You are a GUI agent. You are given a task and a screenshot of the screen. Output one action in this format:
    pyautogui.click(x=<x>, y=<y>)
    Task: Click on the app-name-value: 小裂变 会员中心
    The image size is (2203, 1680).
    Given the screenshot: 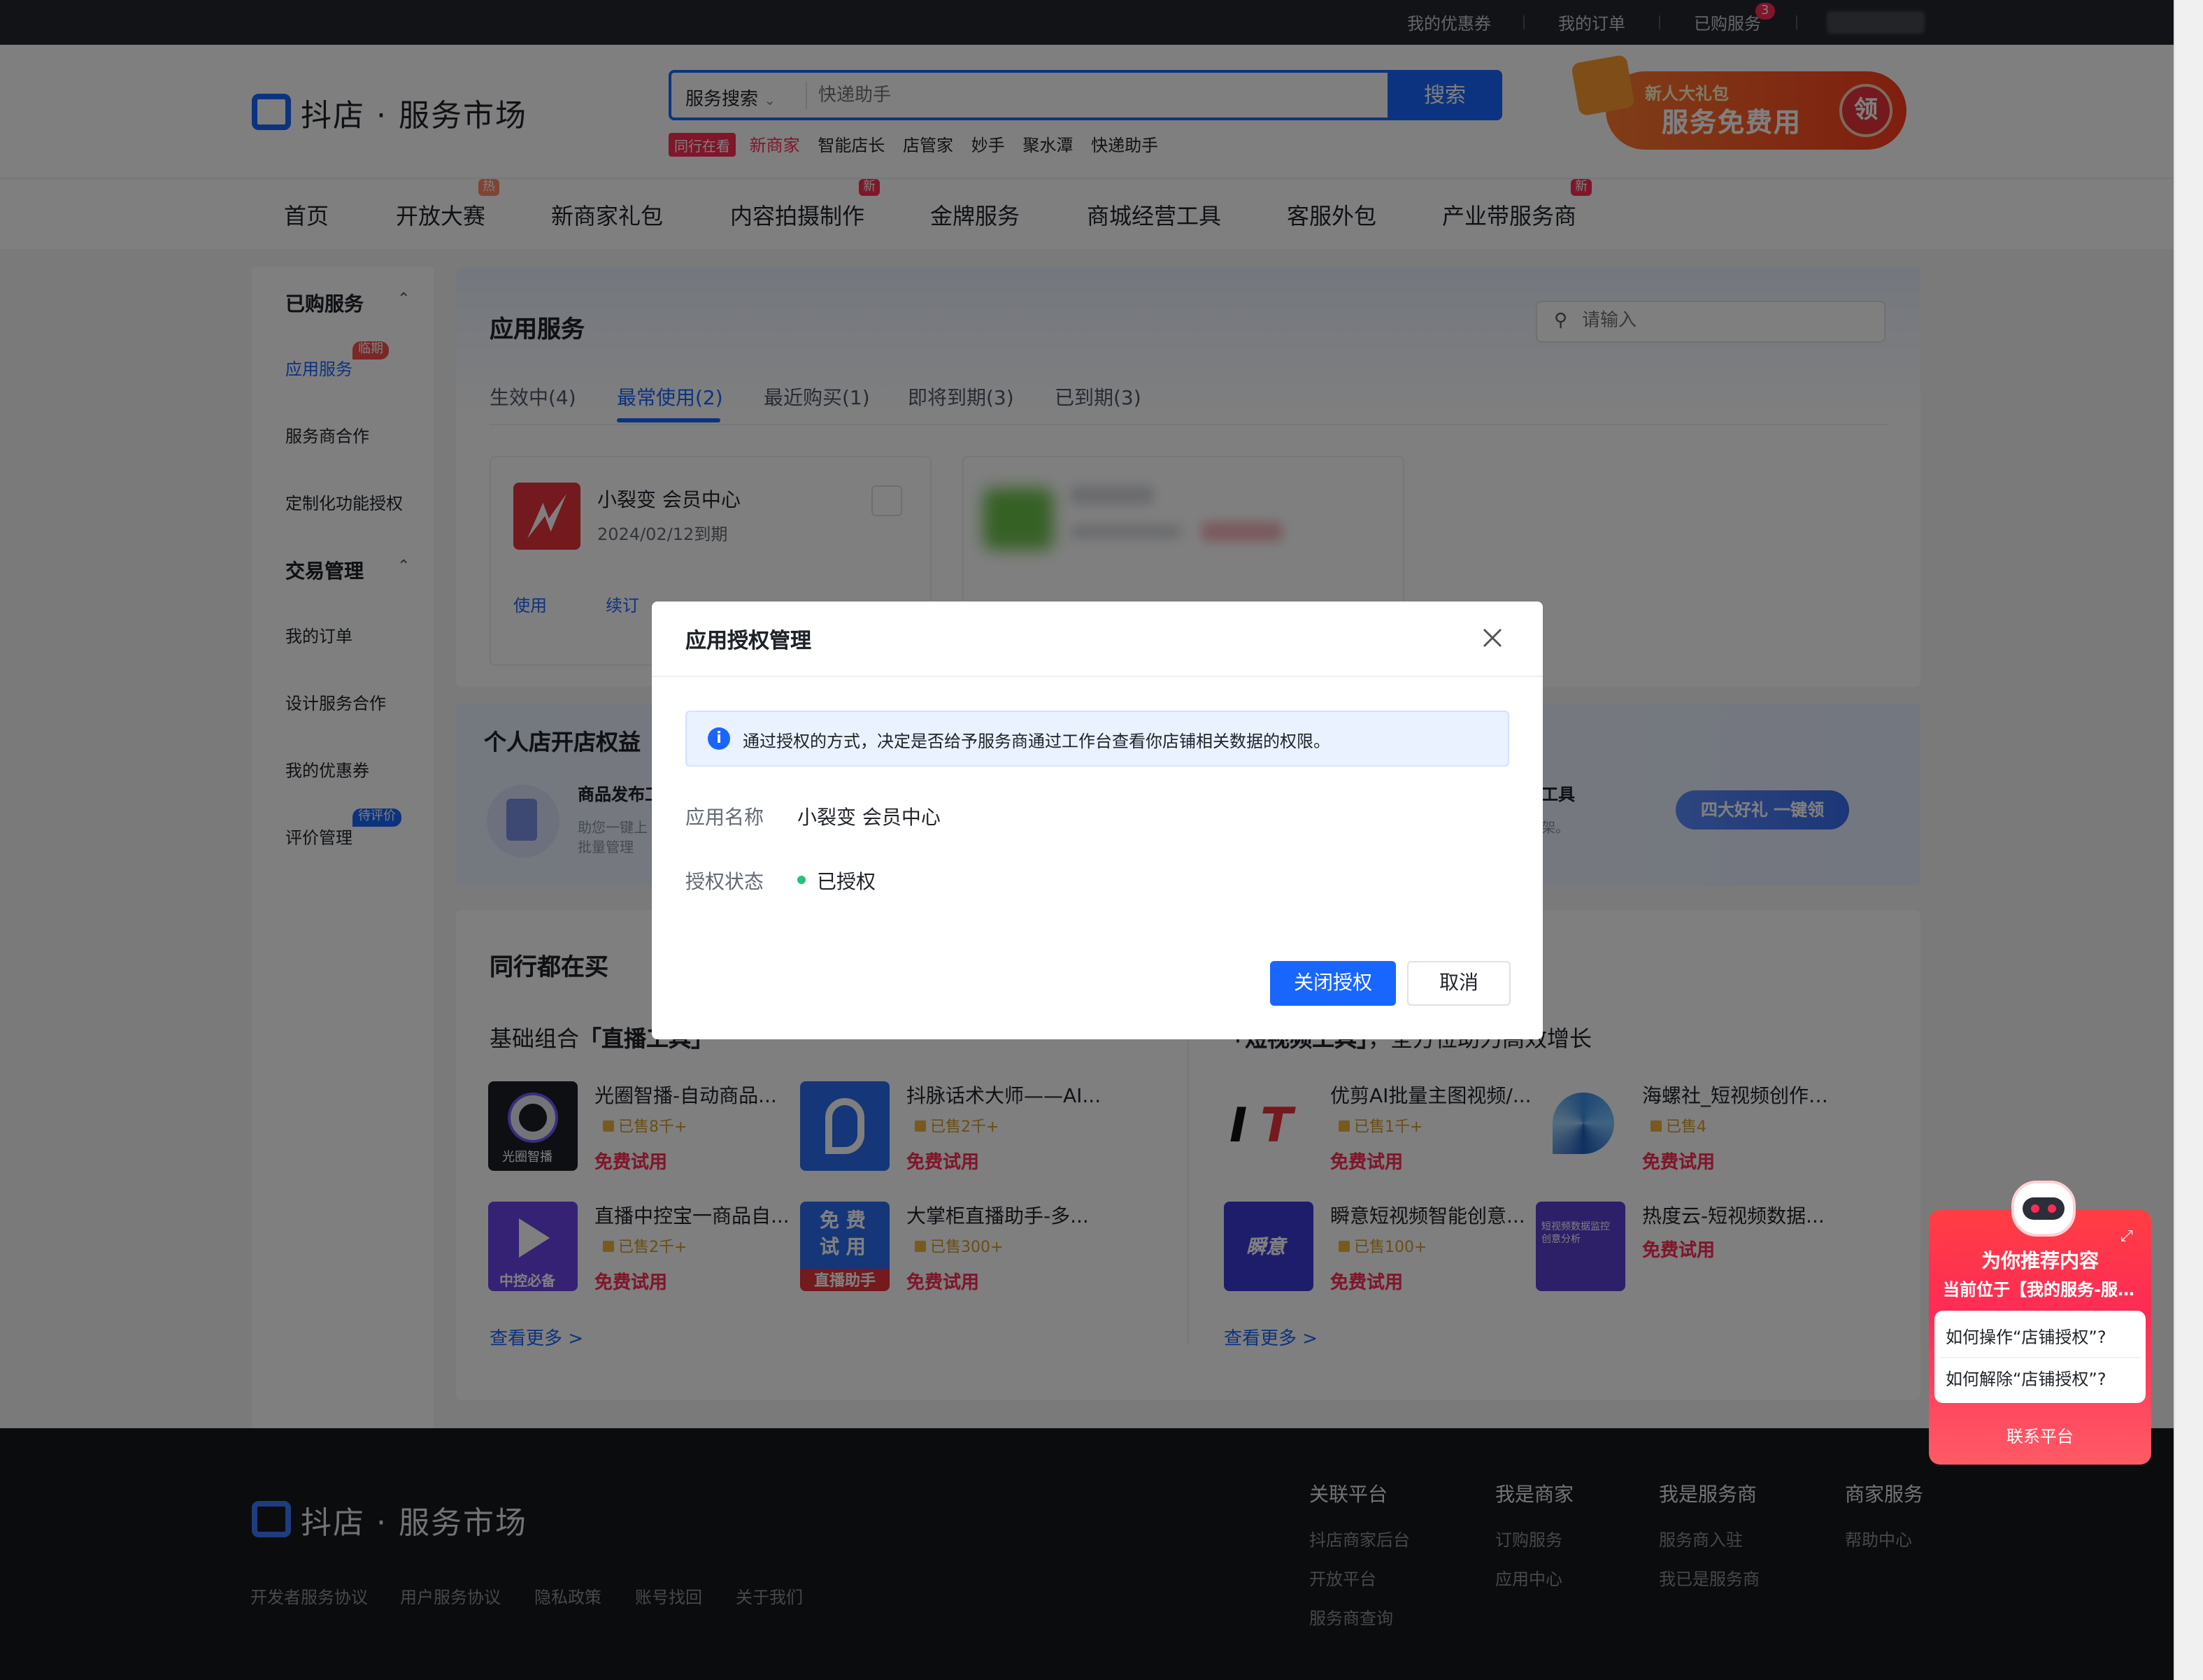 What is the action you would take?
    pyautogui.click(x=869, y=819)
    